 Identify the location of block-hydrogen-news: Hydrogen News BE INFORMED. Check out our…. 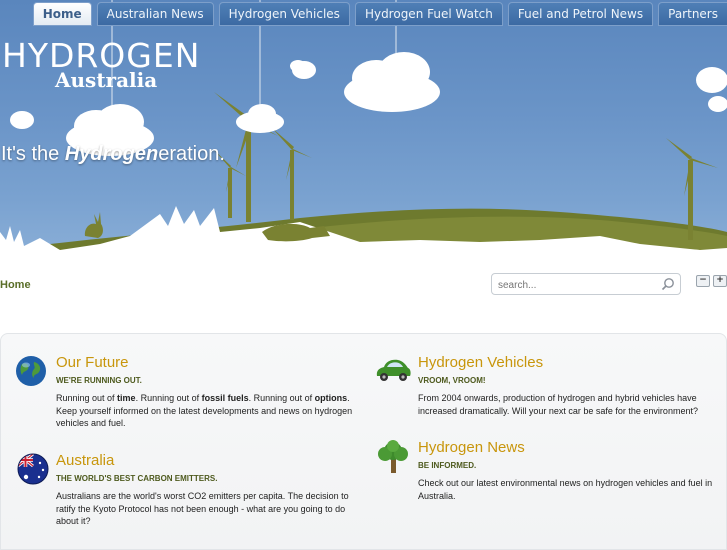
(546, 479).